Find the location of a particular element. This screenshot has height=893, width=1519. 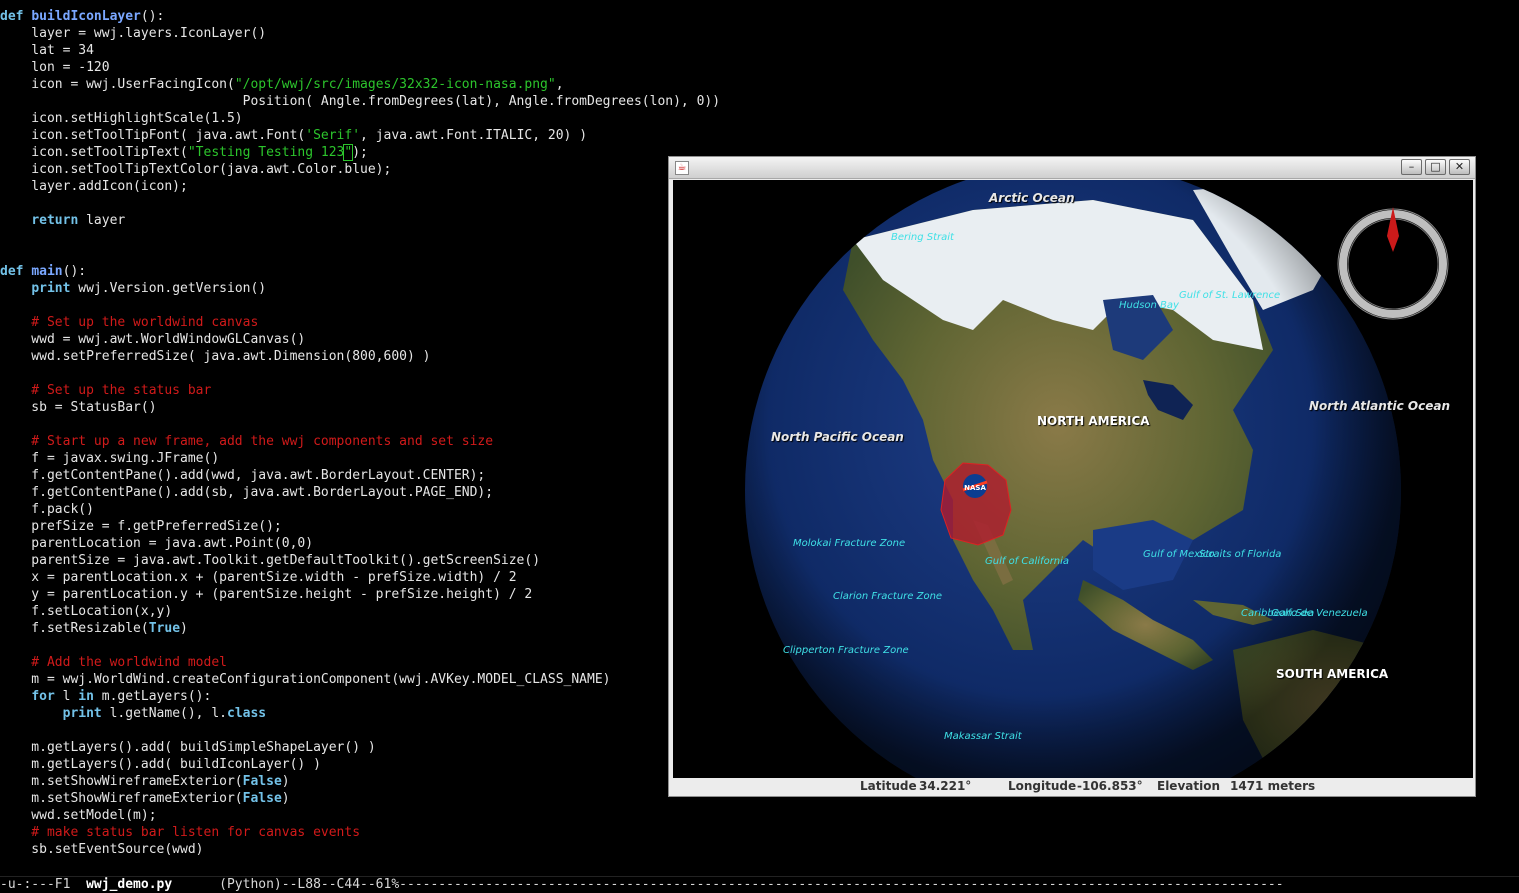

label-arctic-ocean: Arctic Ocean is located at coordinates (1032, 198).